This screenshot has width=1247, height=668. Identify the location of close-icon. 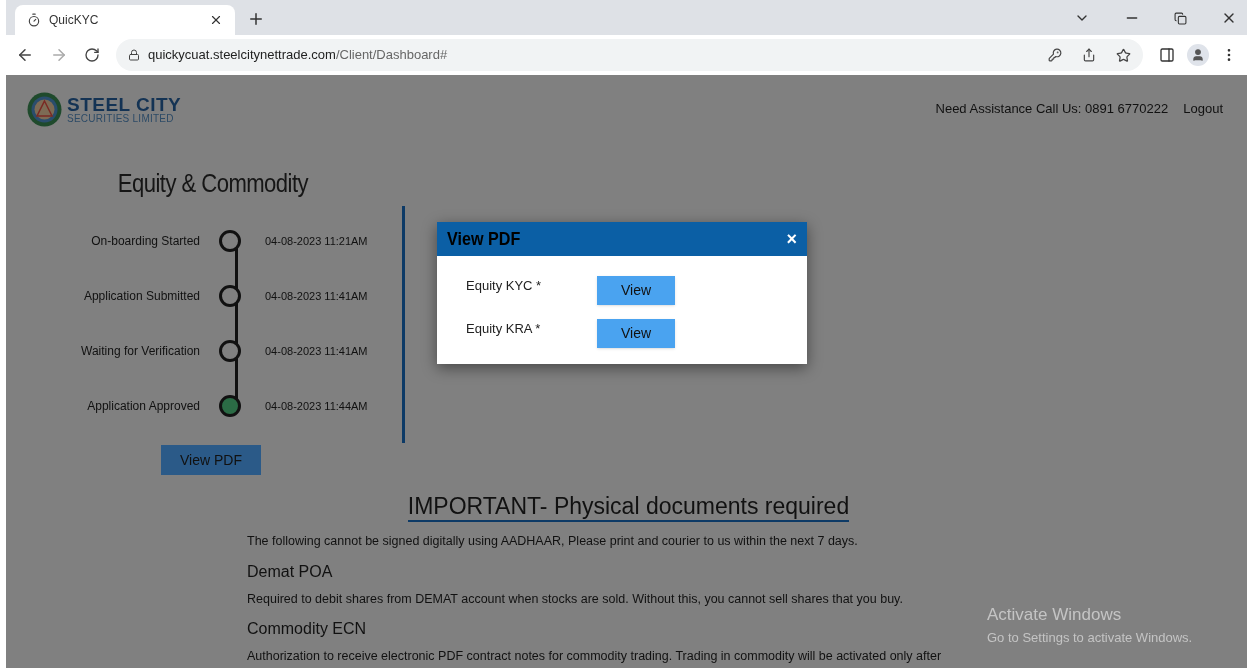
(216, 20).